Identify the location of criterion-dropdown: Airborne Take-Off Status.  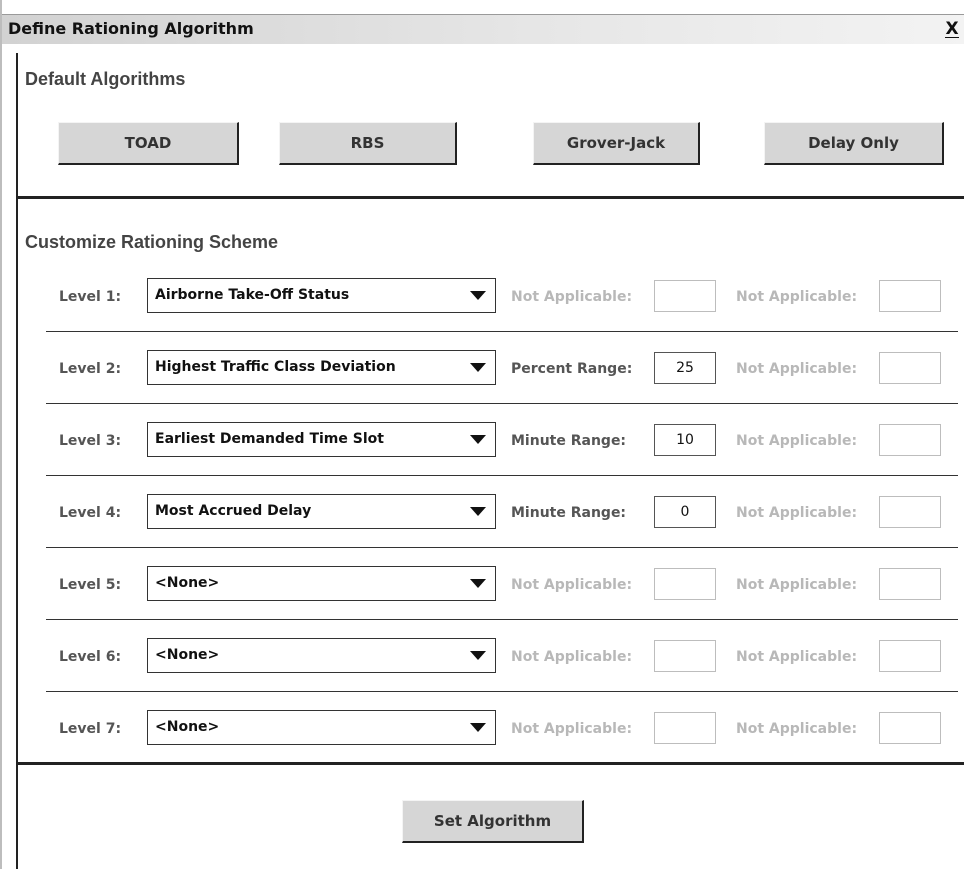
(321, 295).